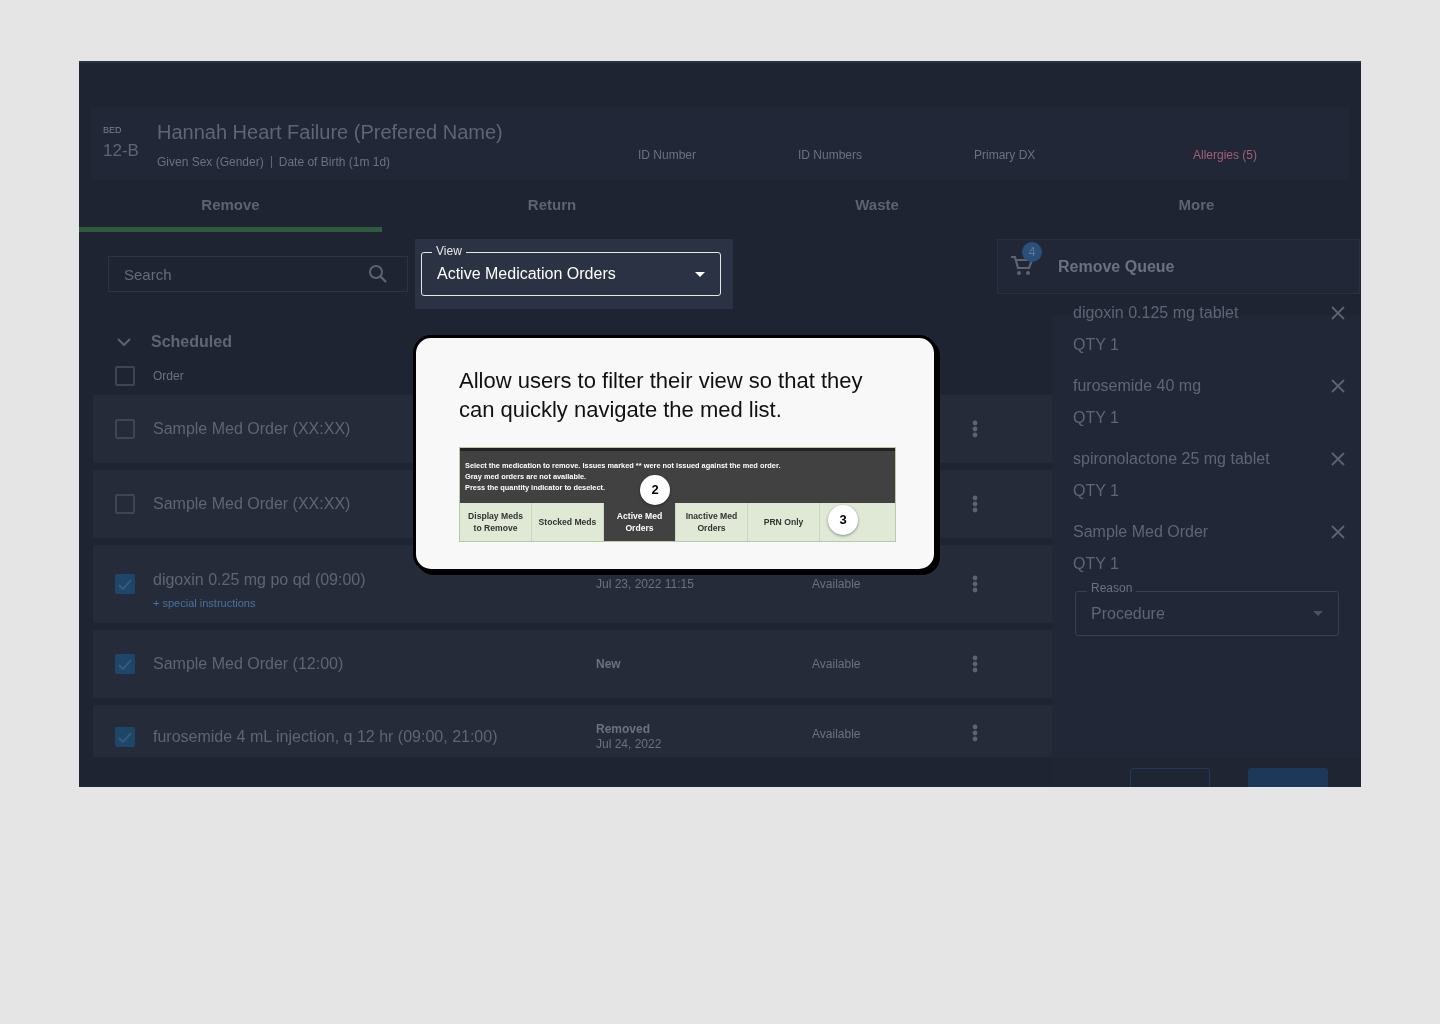 The width and height of the screenshot is (1440, 1024). What do you see at coordinates (1128, 613) in the screenshot?
I see `dropdown-value: Procedure` at bounding box center [1128, 613].